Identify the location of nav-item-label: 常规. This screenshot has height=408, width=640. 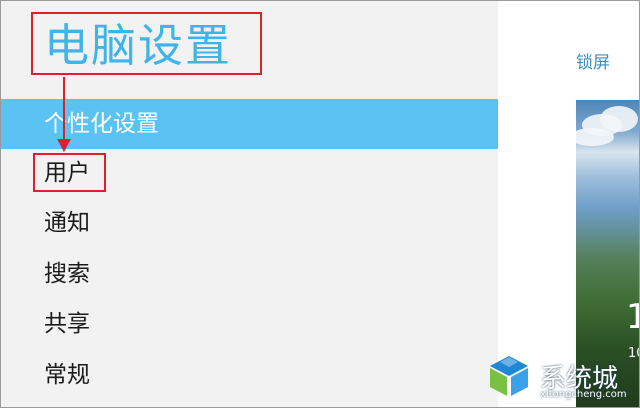
(67, 375).